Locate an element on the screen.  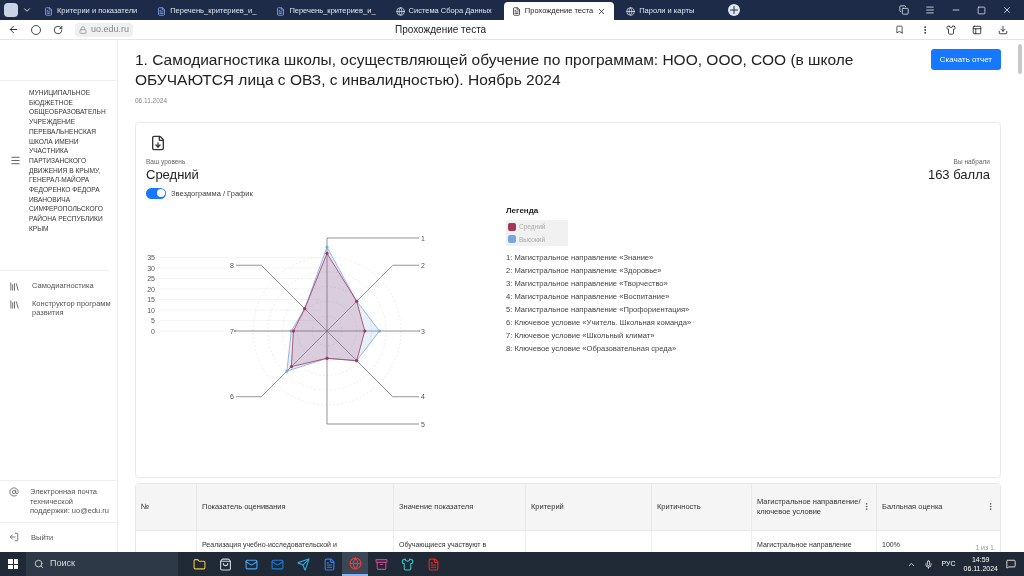
level-value: Средний is located at coordinates (172, 174).